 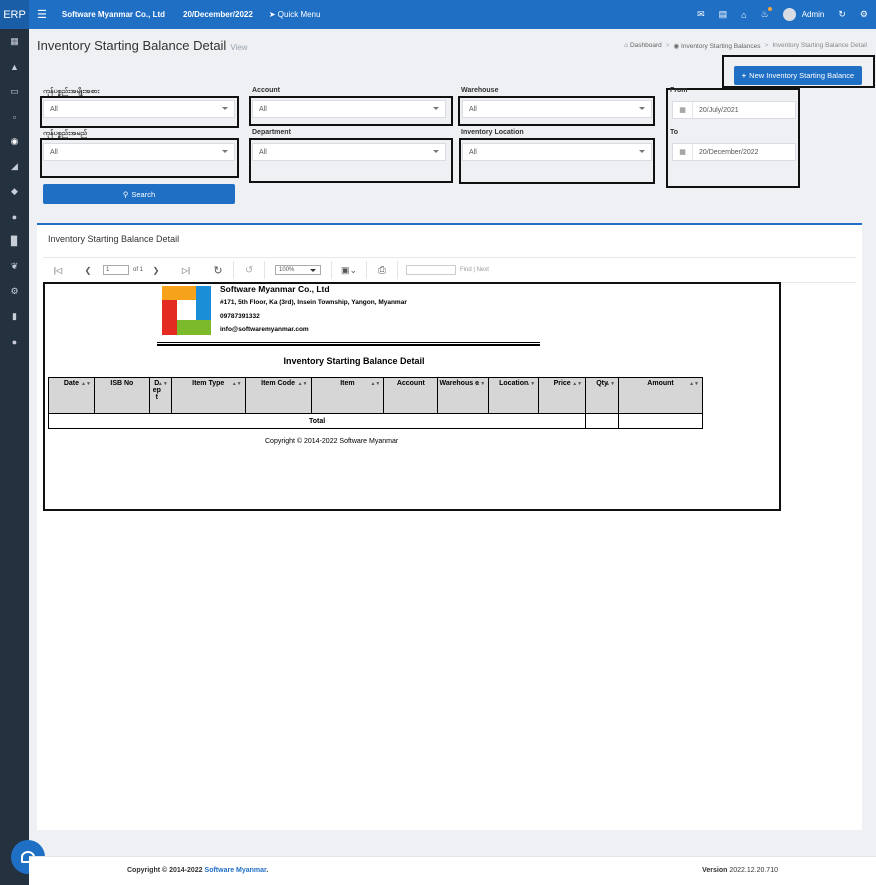 I want to click on report-header-divider, so click(x=348, y=344).